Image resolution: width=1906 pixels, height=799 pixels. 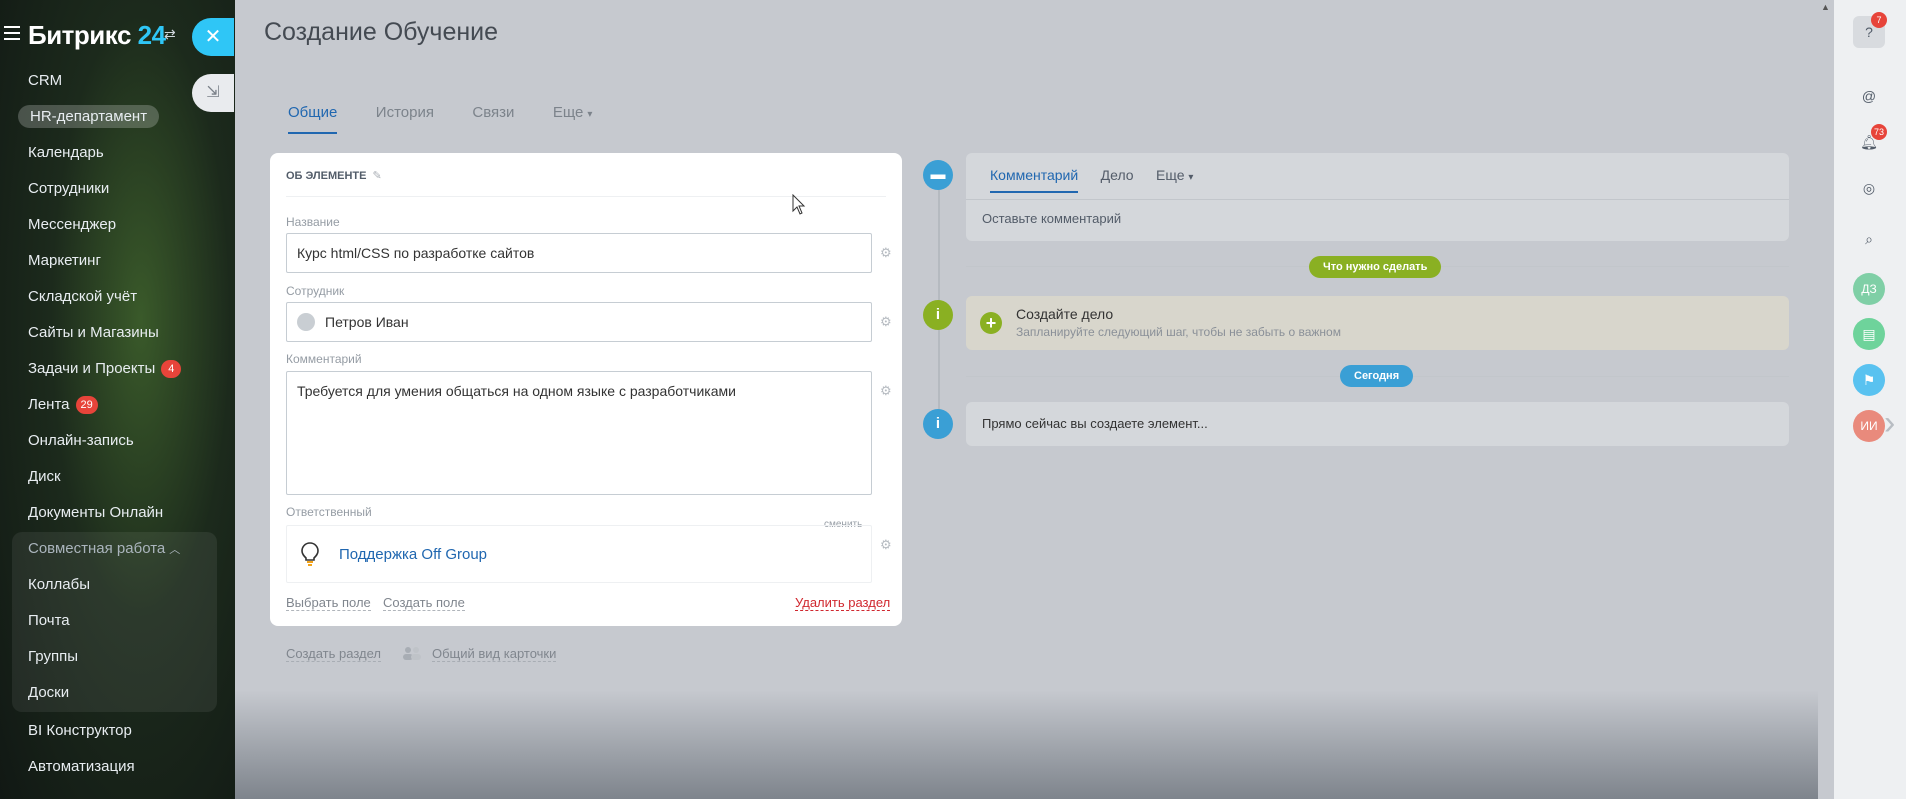 What do you see at coordinates (117, 372) in the screenshot?
I see `sidebar-item-tasks: Задачи и Проекты 4` at bounding box center [117, 372].